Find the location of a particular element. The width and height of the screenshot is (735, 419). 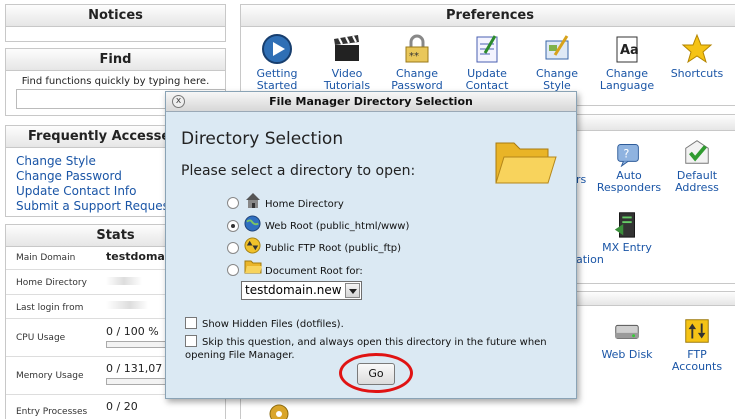

radio-web-root is located at coordinates (233, 226).